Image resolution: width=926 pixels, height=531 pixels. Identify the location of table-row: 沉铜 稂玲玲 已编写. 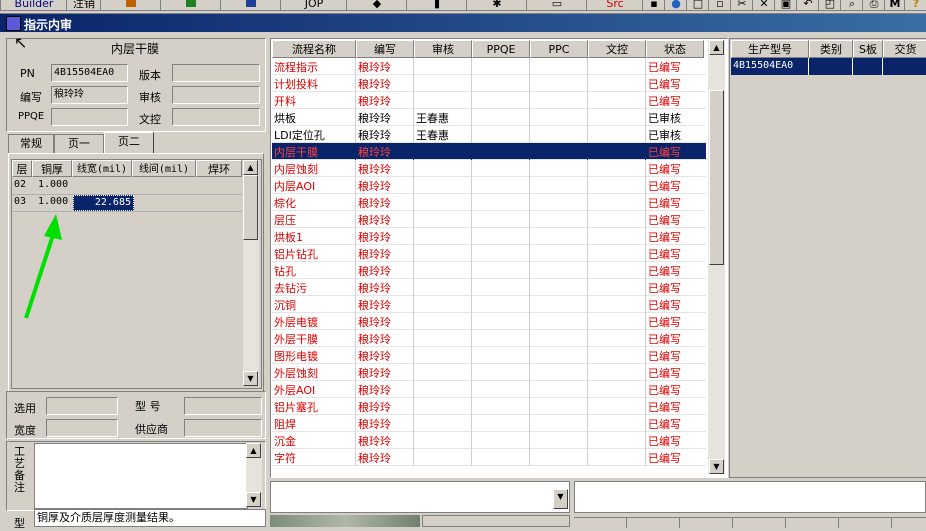
(489, 304).